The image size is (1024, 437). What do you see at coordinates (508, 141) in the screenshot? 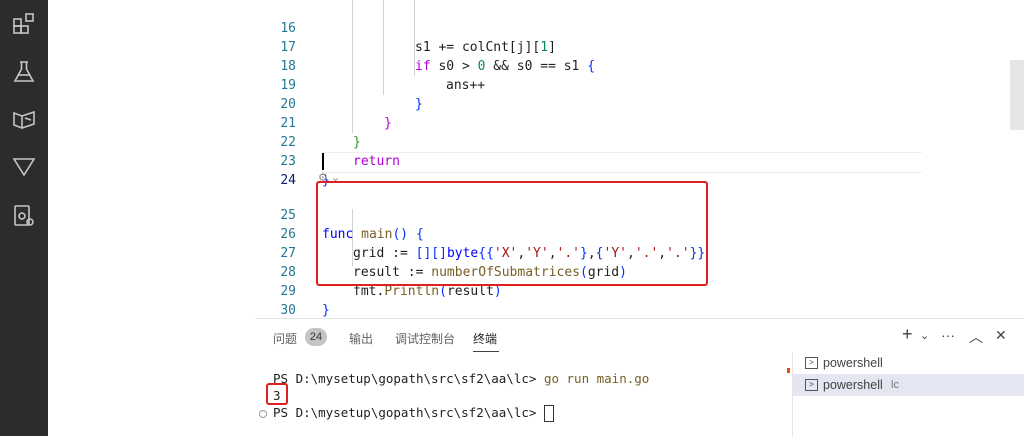
I see `code-line-22: 22 return` at bounding box center [508, 141].